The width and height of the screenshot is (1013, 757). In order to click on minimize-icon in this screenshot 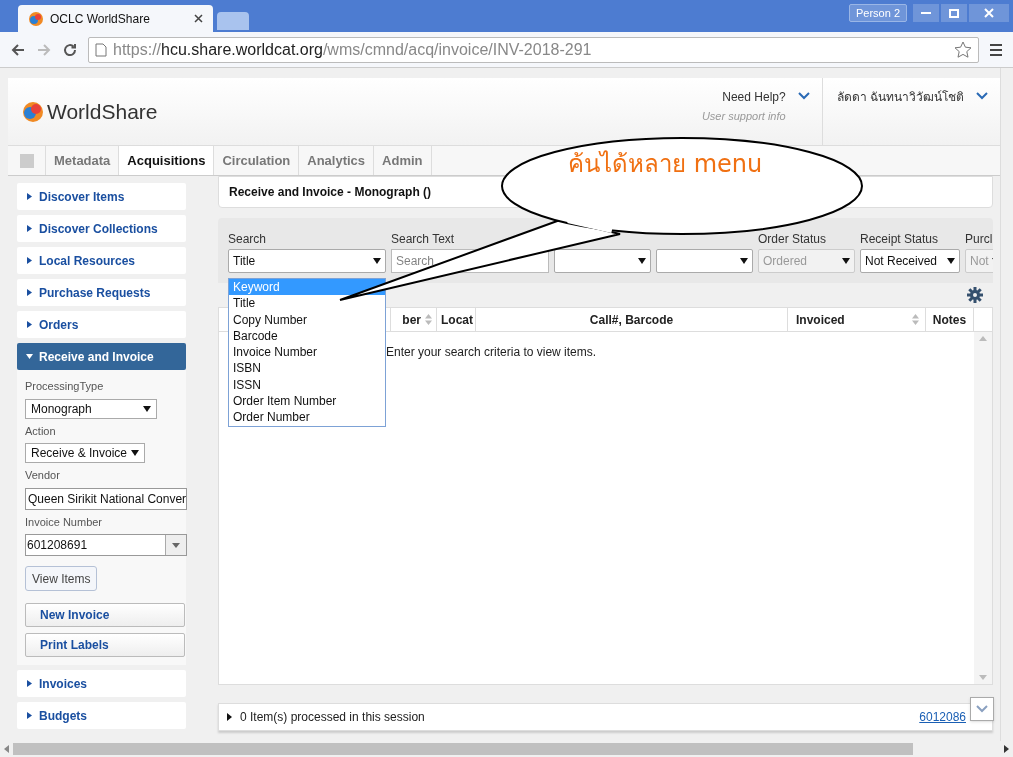, I will do `click(926, 13)`.